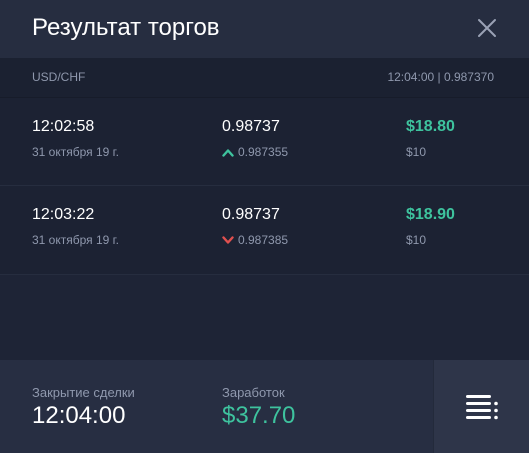  Describe the element at coordinates (59, 77) in the screenshot. I see `asset-pair: USD/CHF` at that location.